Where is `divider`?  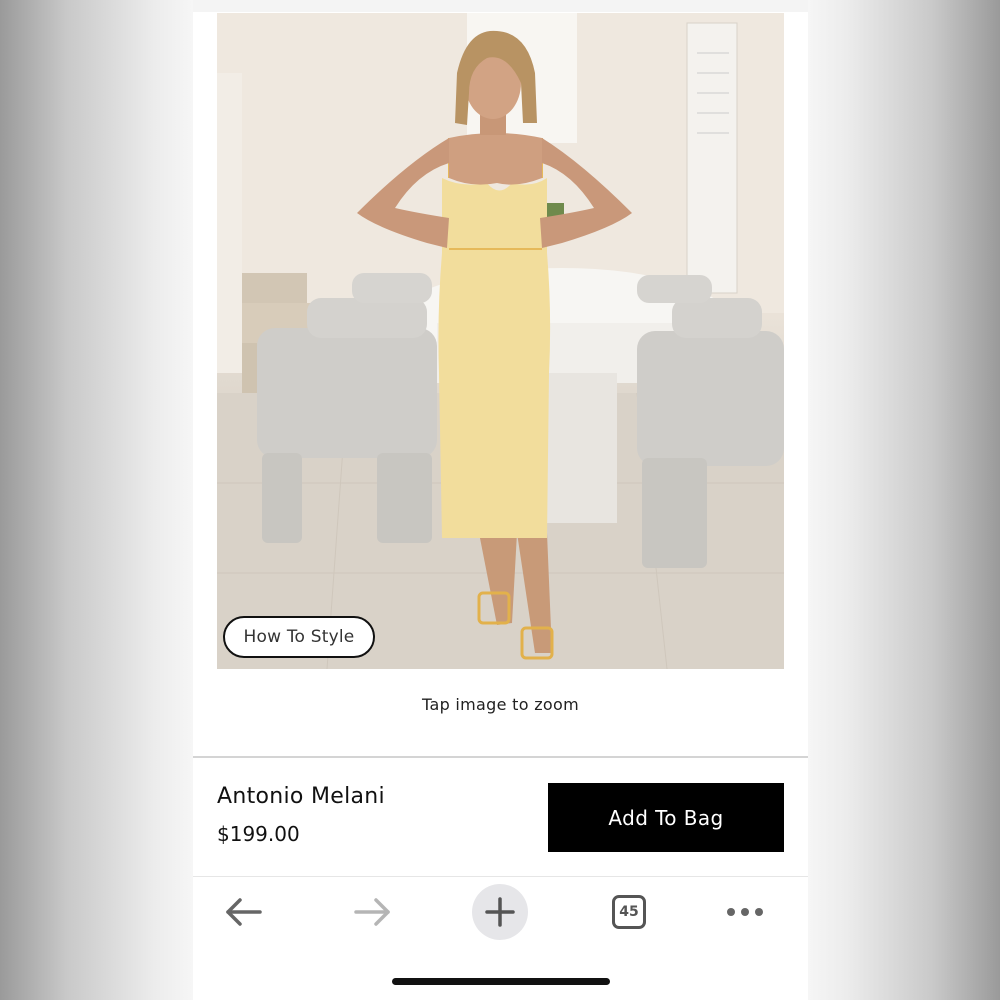 divider is located at coordinates (500, 757).